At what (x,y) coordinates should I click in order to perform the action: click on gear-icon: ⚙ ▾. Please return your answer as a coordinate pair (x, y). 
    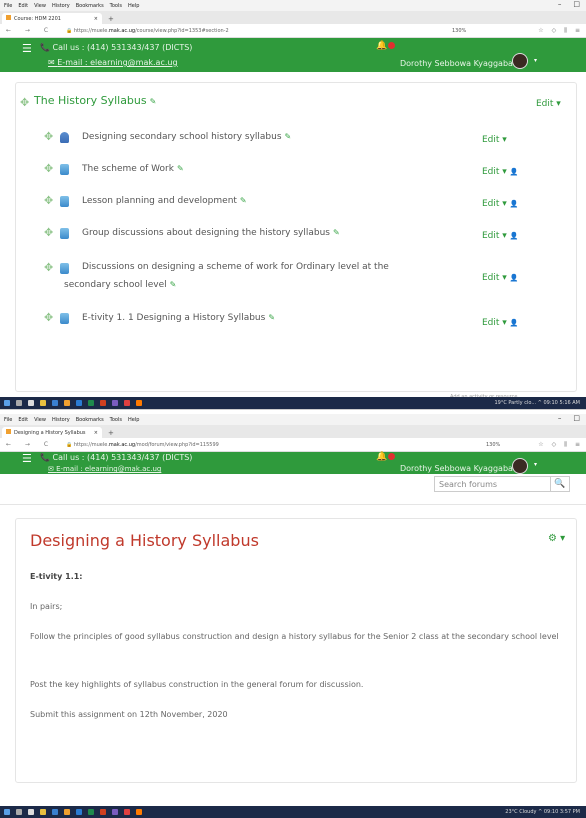
    Looking at the image, I should click on (556, 538).